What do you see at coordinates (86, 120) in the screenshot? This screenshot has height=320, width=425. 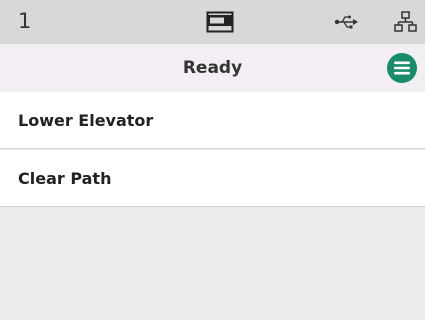 I see `list-item-label: Lower Elevator` at bounding box center [86, 120].